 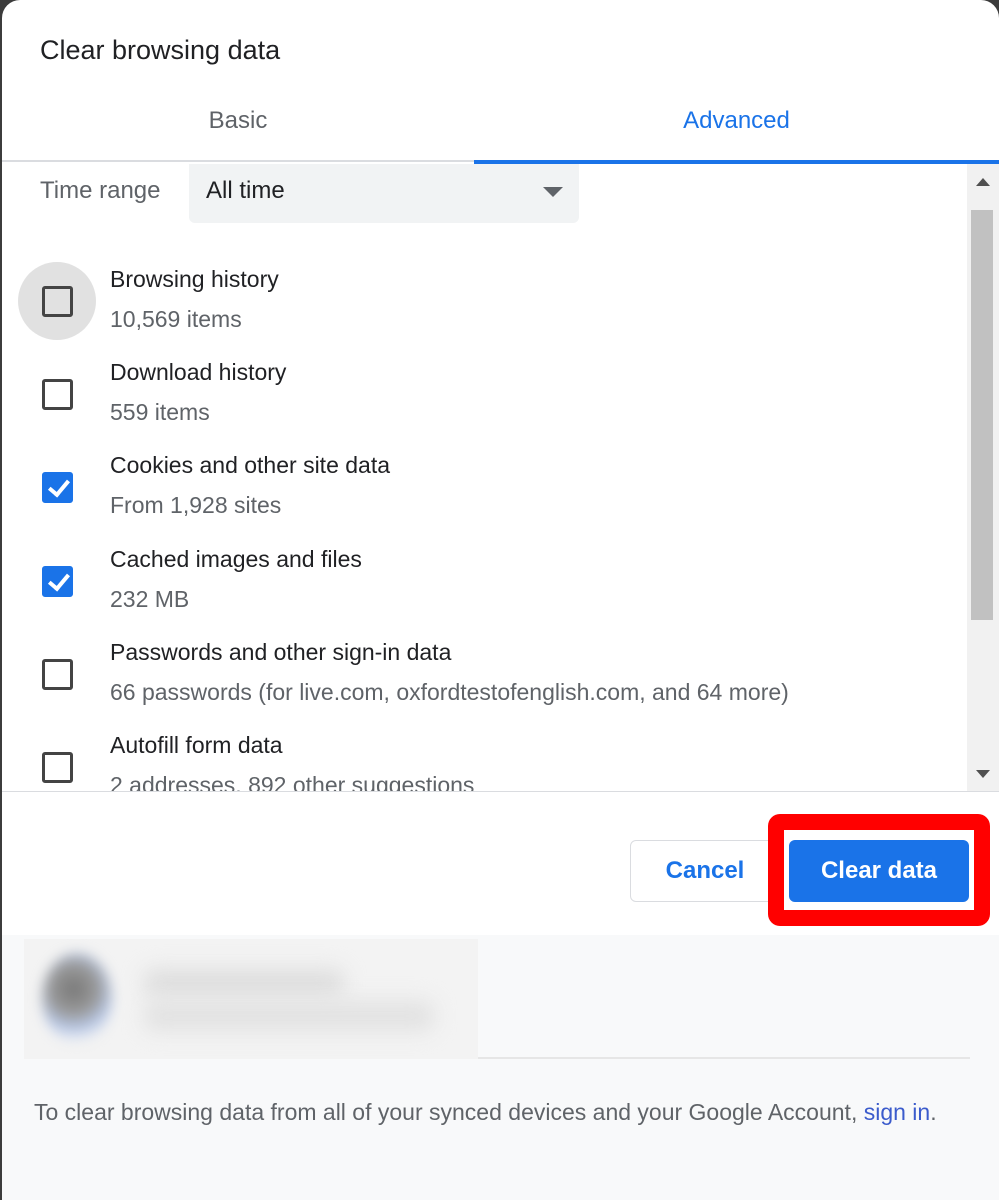 What do you see at coordinates (289, 1016) in the screenshot?
I see `account-email-blurred` at bounding box center [289, 1016].